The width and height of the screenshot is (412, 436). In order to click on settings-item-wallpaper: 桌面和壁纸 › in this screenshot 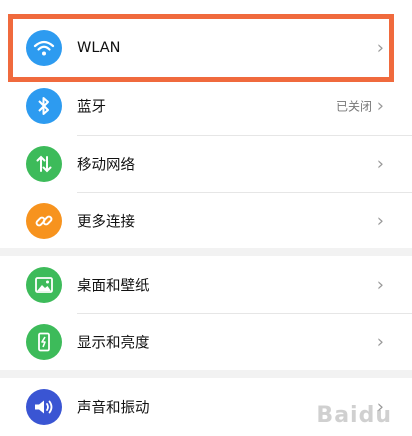, I will do `click(206, 285)`.